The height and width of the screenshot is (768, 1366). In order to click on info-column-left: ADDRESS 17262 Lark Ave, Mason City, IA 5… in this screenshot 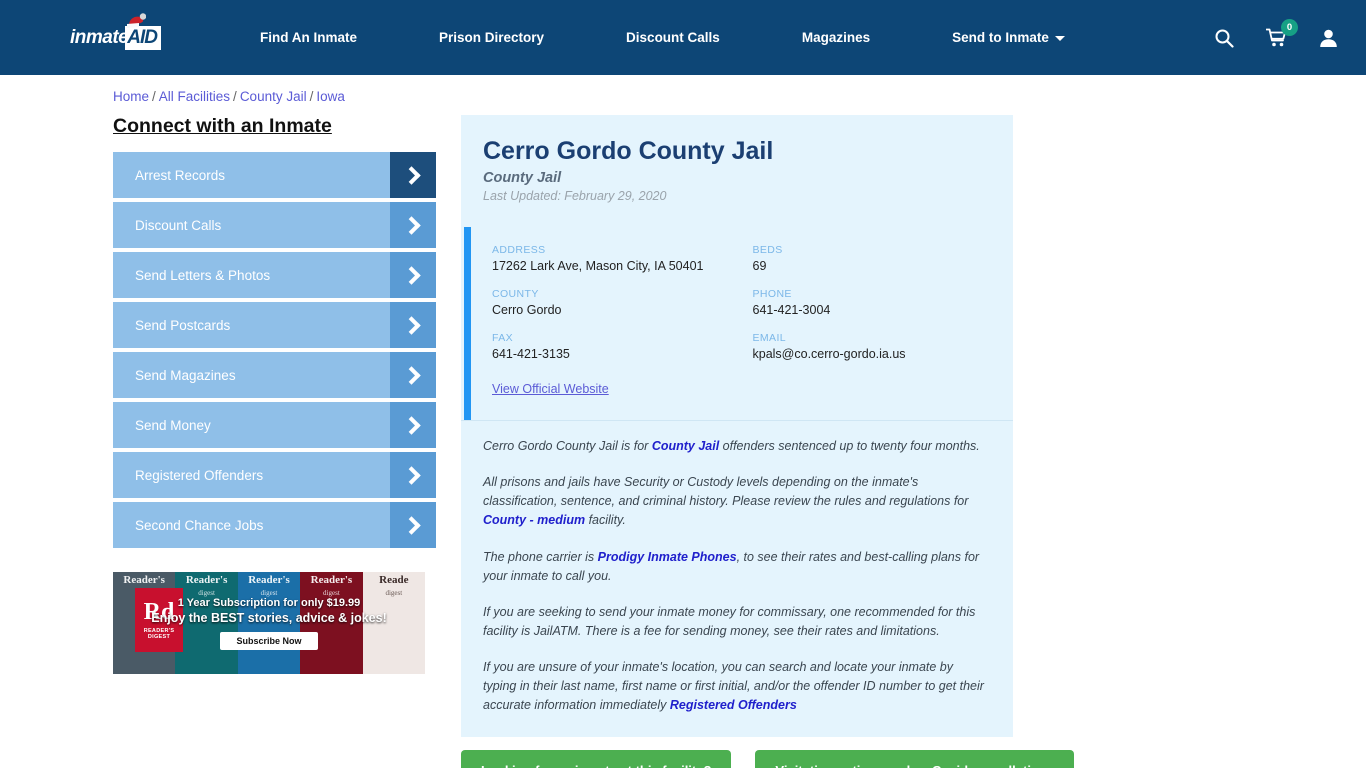, I will do `click(622, 321)`.